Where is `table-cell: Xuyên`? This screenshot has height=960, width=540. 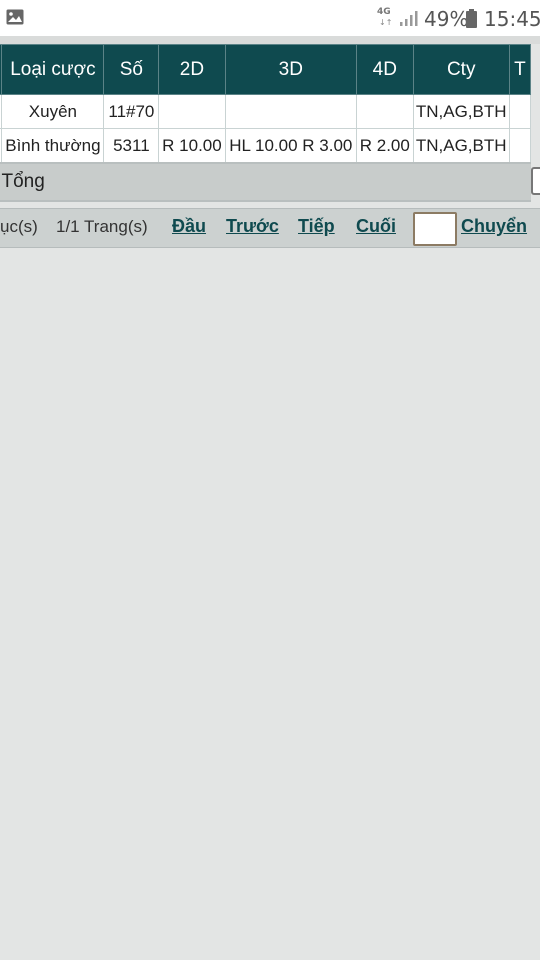 table-cell: Xuyên is located at coordinates (53, 111).